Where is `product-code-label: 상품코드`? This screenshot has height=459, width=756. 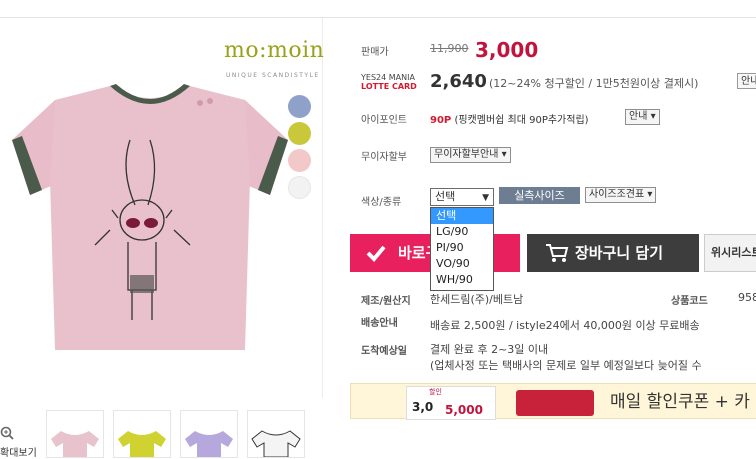 product-code-label: 상품코드 is located at coordinates (689, 301).